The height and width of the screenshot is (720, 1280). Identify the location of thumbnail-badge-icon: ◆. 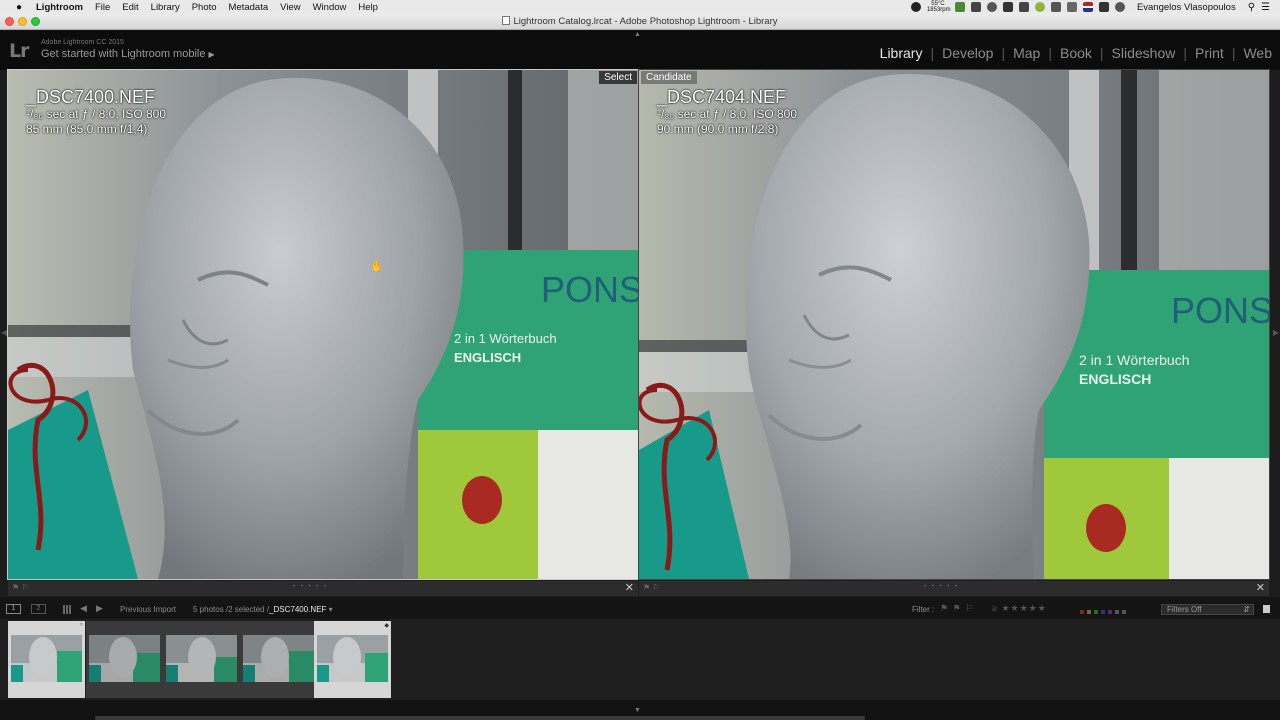
(386, 626).